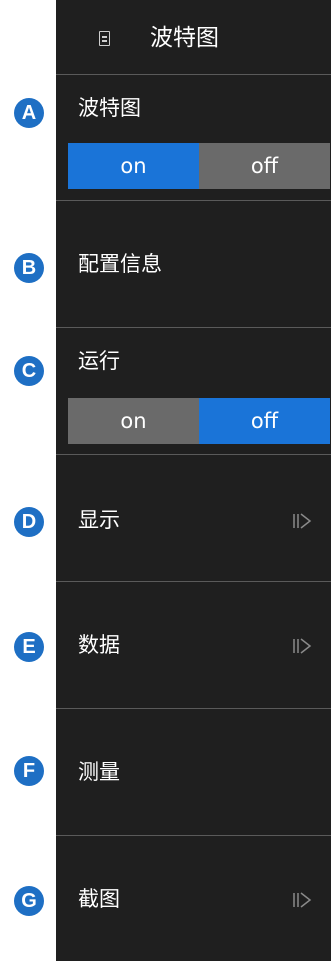 This screenshot has width=331, height=961. Describe the element at coordinates (193, 264) in the screenshot. I see `config-section: 配置信息` at that location.